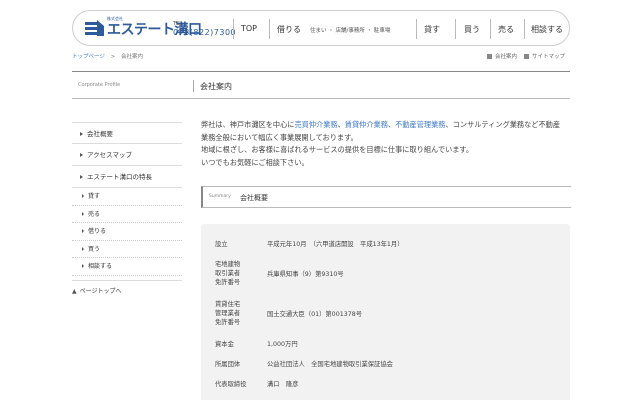  Describe the element at coordinates (255, 162) in the screenshot. I see `intro-line-4: いつでもお気軽にご相談下さい。` at that location.